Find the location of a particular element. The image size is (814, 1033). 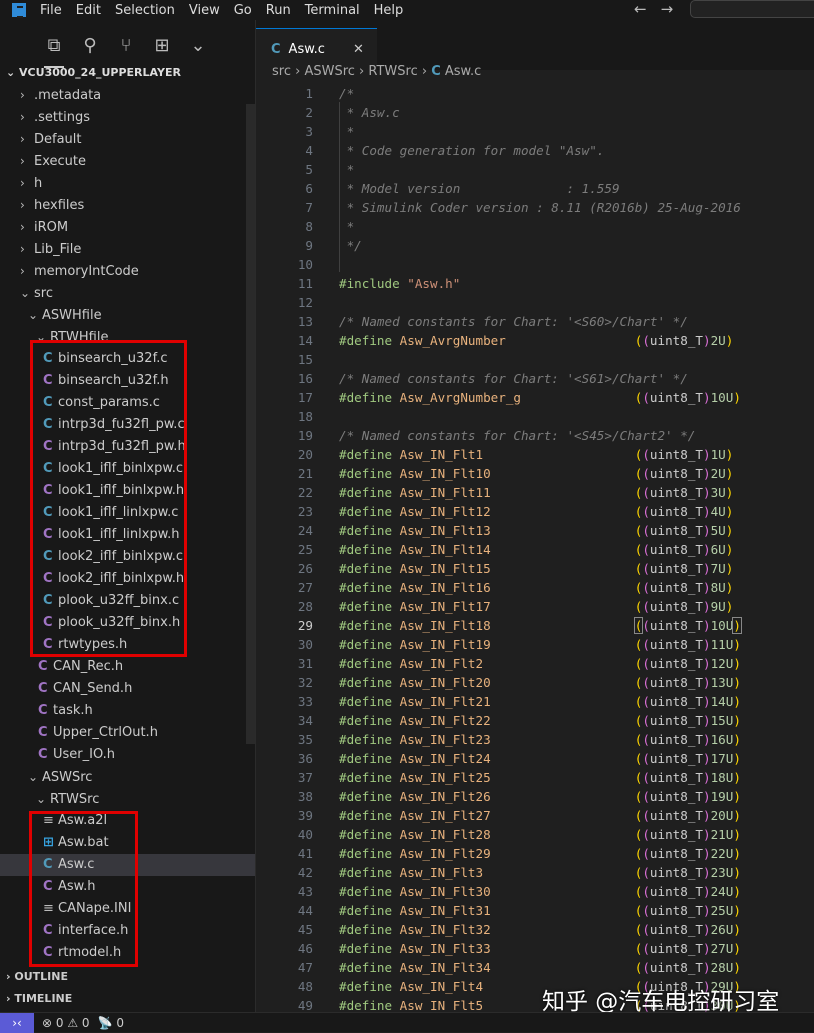

sidebar-scrollbar is located at coordinates (250, 424).